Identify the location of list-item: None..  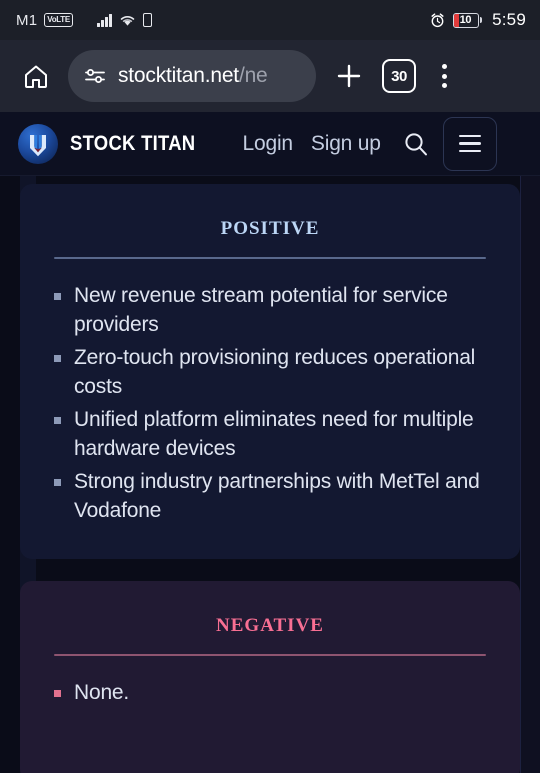
(270, 692).